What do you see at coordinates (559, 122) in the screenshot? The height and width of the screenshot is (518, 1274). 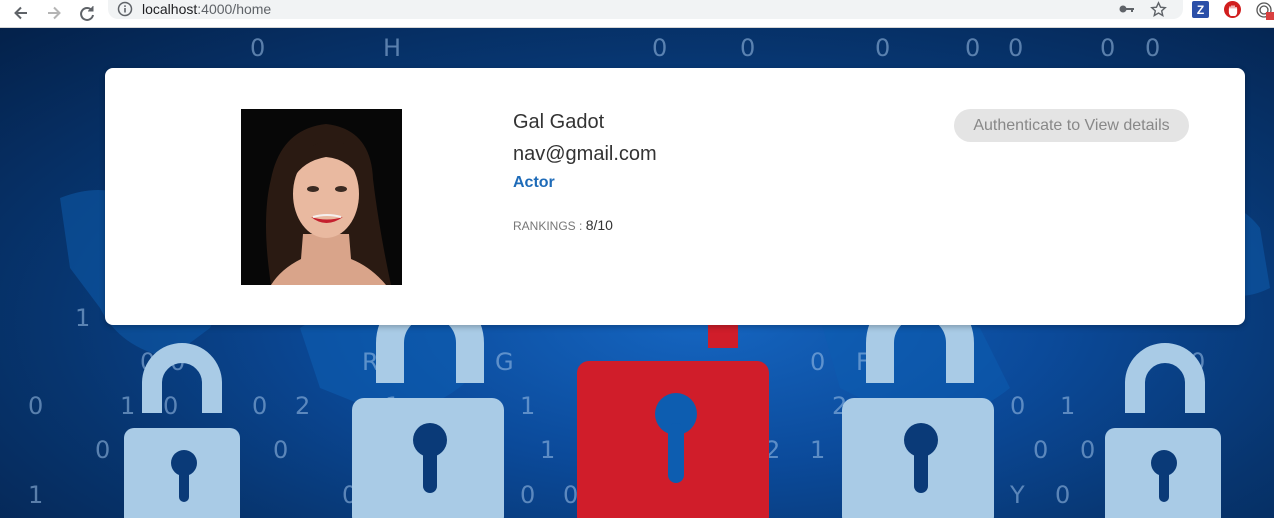 I see `profile-name: Gal Gadot` at bounding box center [559, 122].